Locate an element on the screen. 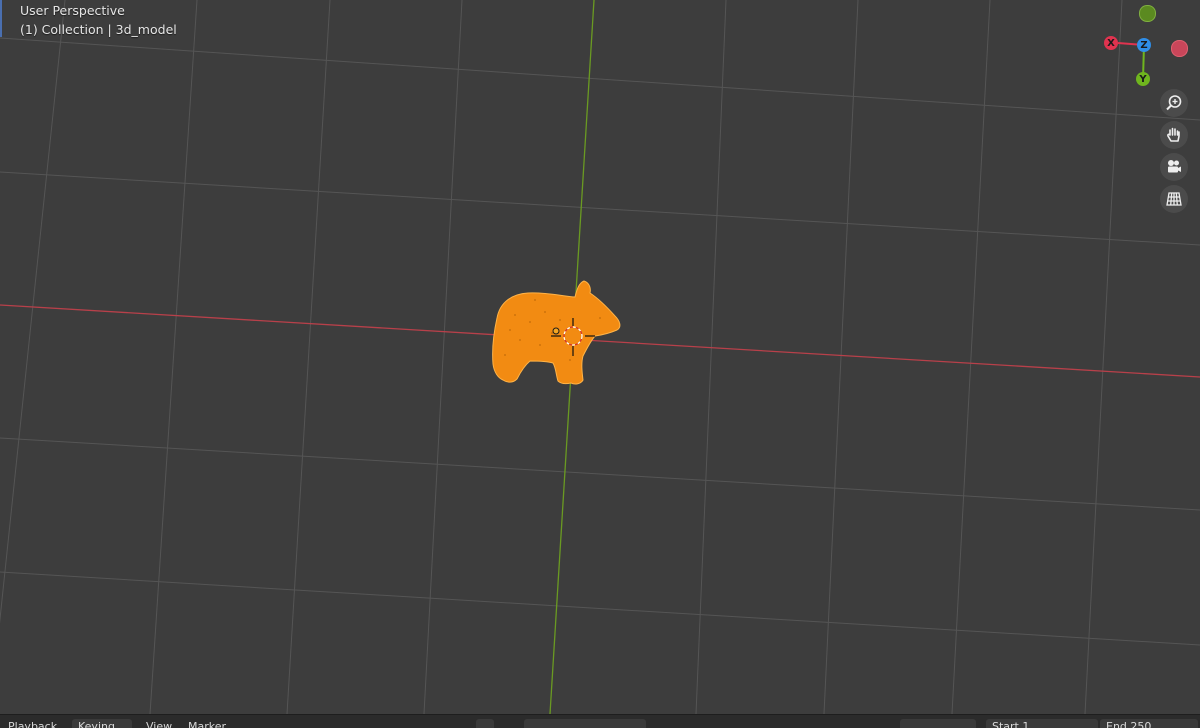 This screenshot has height=728, width=1200. model-silhouette is located at coordinates (556, 332).